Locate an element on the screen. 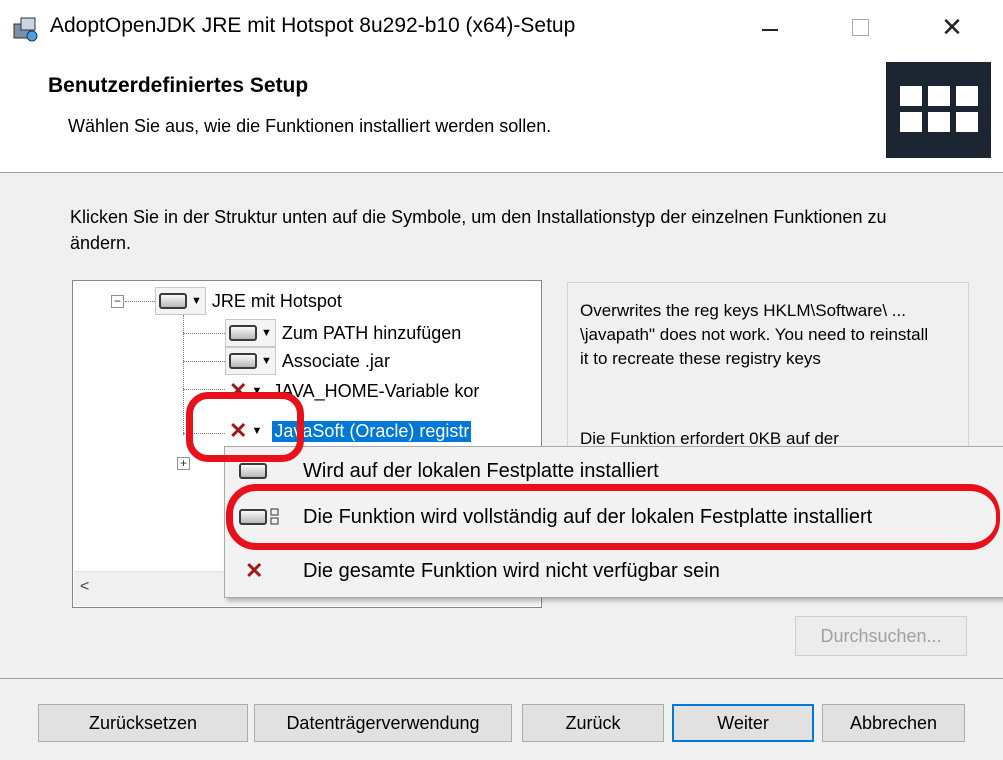 This screenshot has height=760, width=1003. scroll-left-icon: < is located at coordinates (84, 587).